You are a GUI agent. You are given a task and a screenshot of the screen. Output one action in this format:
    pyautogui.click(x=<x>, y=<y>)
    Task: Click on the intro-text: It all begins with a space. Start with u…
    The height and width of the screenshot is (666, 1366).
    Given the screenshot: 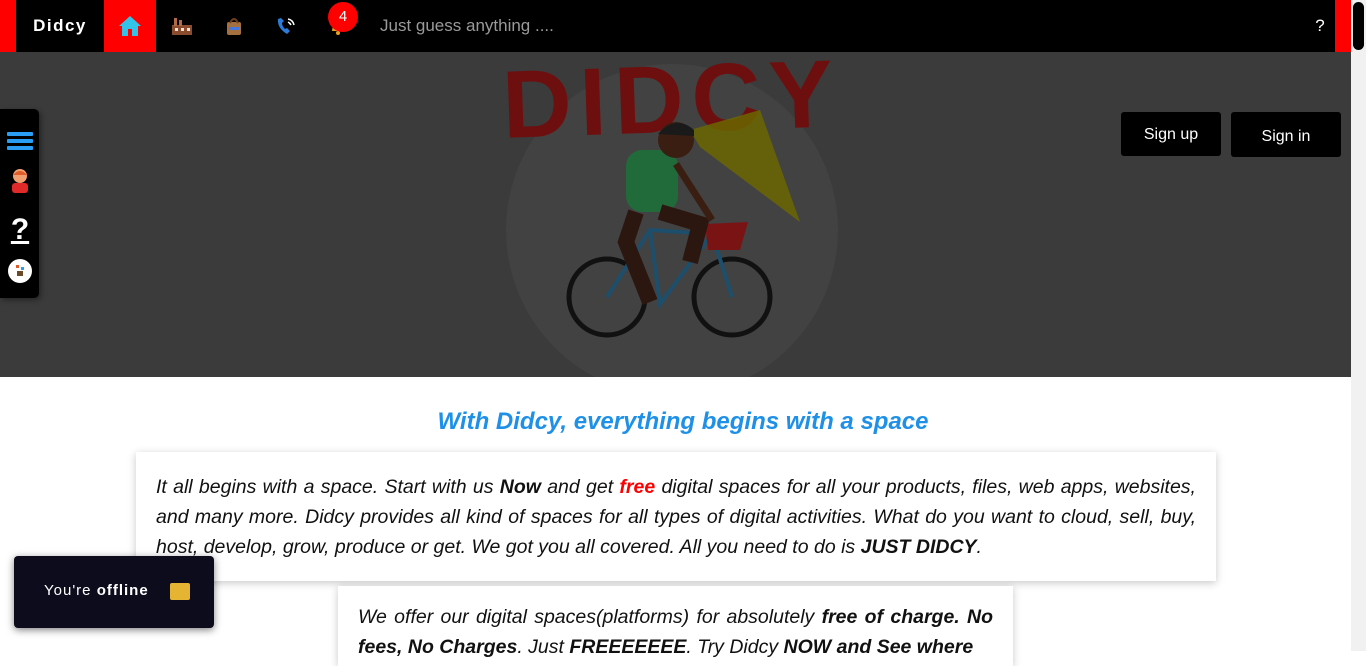 What is the action you would take?
    pyautogui.click(x=328, y=487)
    